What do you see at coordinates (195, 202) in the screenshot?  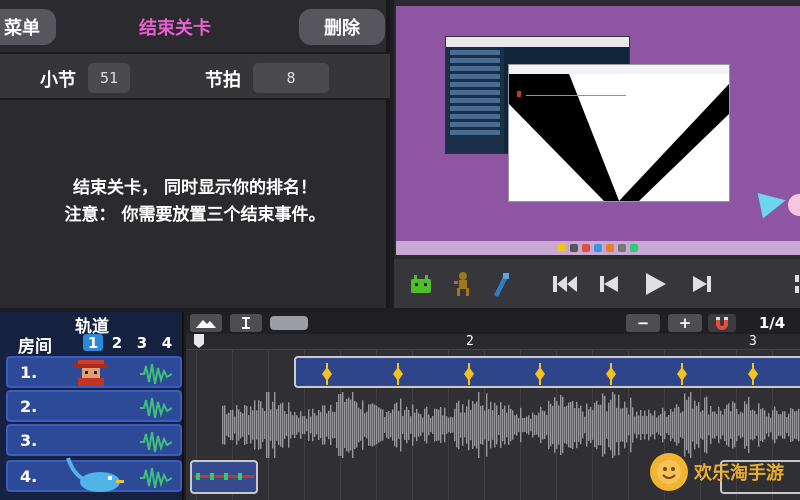 I see `event-description: 结束关卡， 同时显示你的排名！ 注意： 你需要放置三个结束事件。` at bounding box center [195, 202].